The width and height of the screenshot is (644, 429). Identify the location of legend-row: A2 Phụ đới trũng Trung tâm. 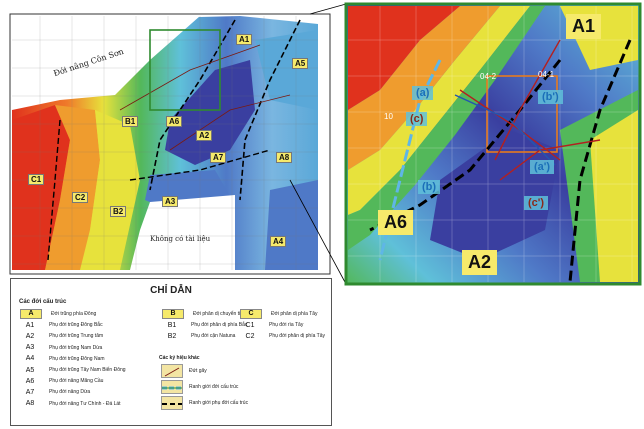
(60, 336).